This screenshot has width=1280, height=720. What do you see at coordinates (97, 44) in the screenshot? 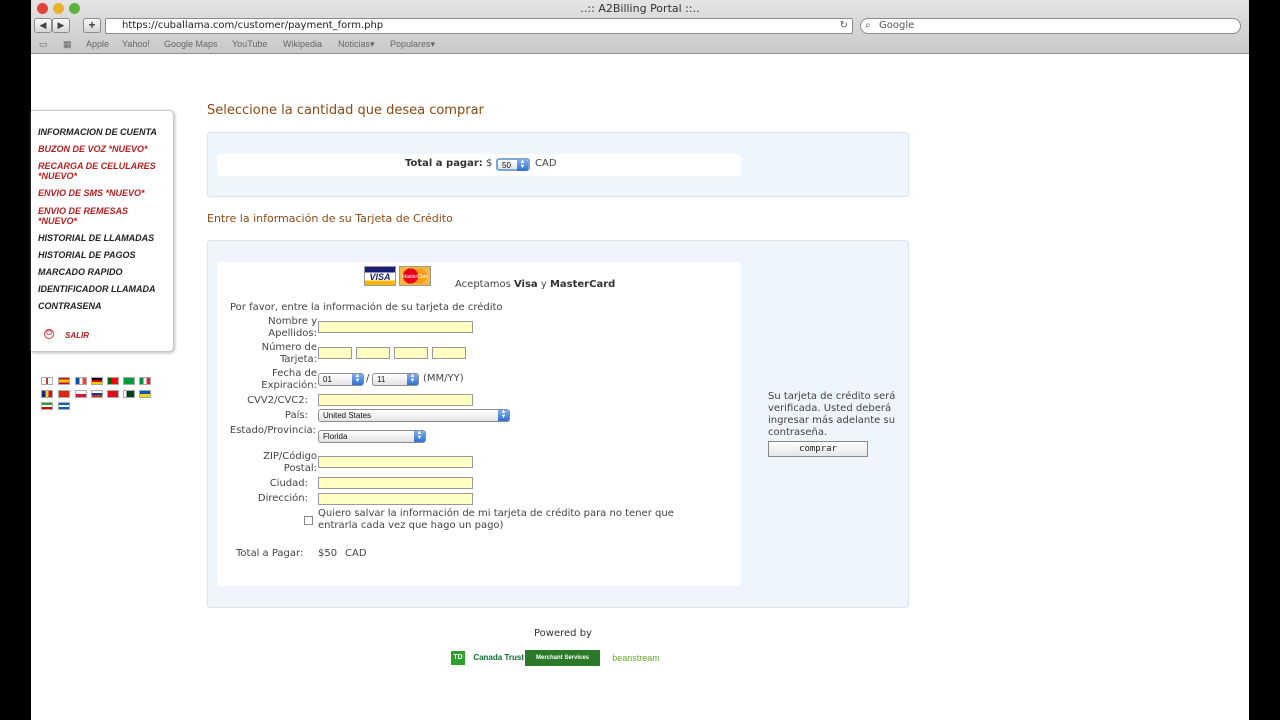
I see `bookmark-apple: Apple` at bounding box center [97, 44].